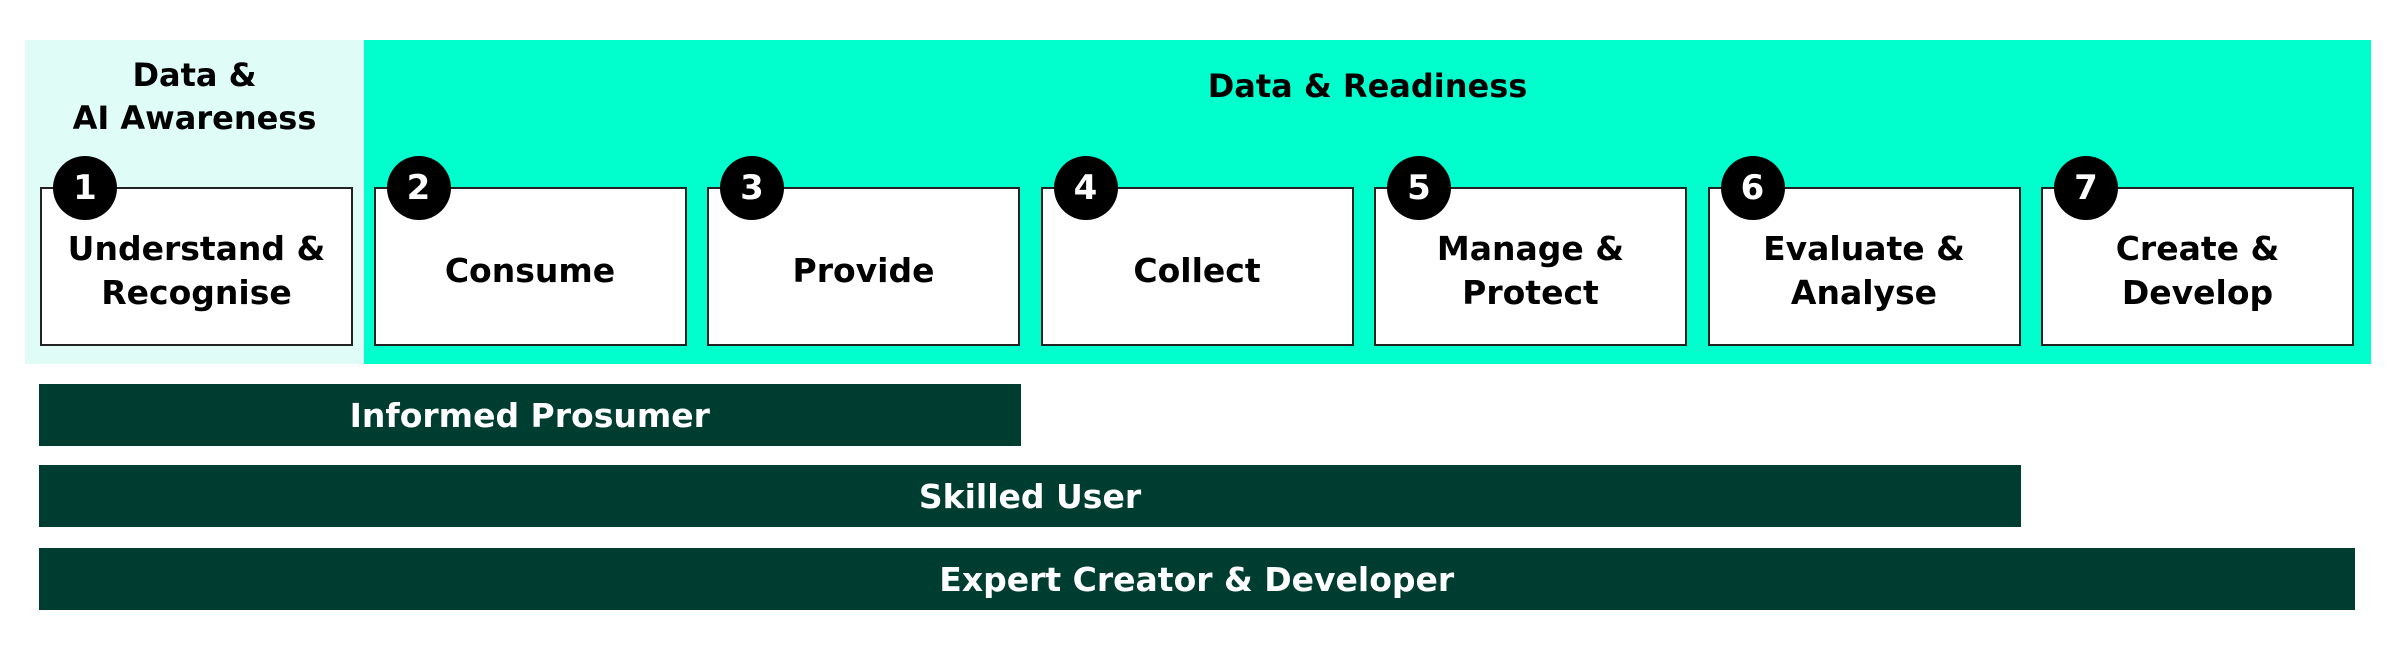  I want to click on step-label-line1: Create &, so click(2197, 248).